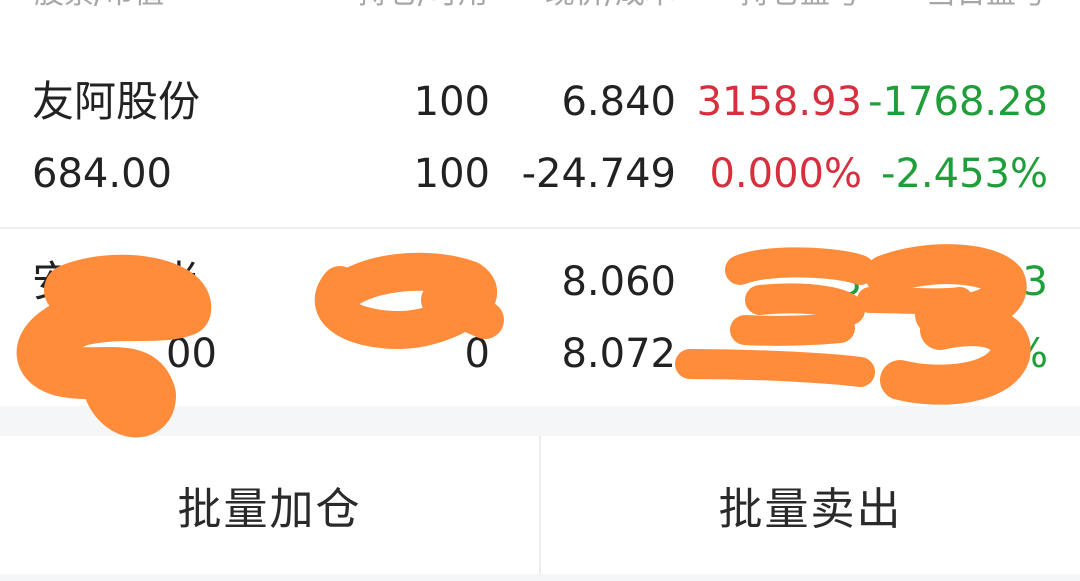 The height and width of the screenshot is (581, 1080). Describe the element at coordinates (1028, 354) in the screenshot. I see `day-pnl-pct: %` at that location.